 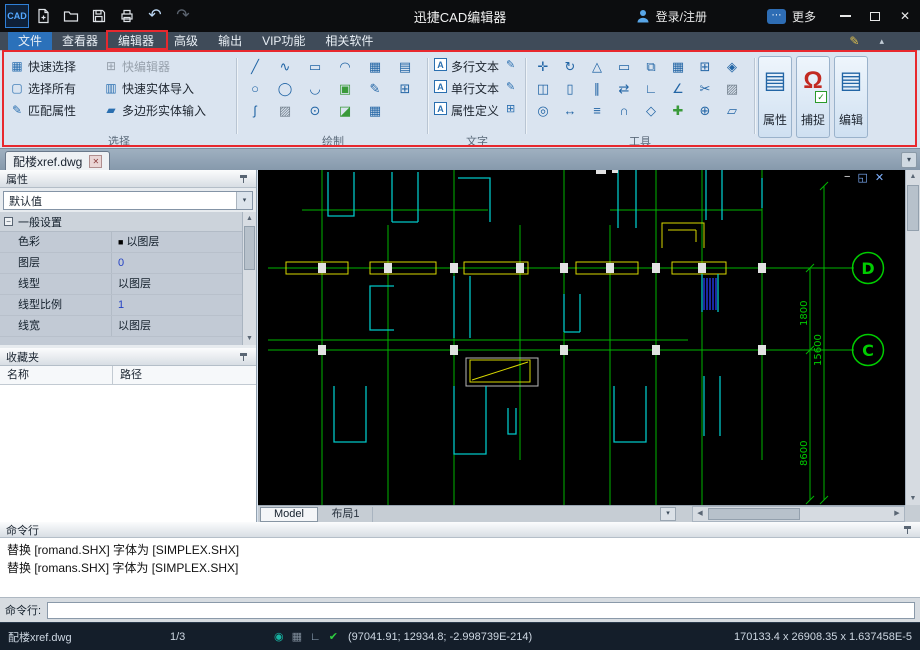 I want to click on attribute-define-button: 属性定义, so click(x=475, y=110).